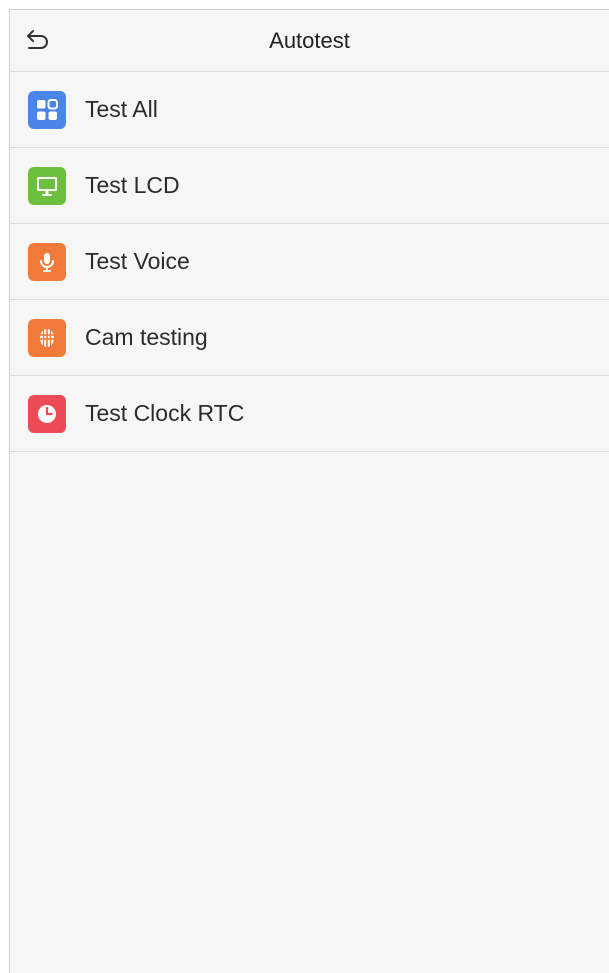 The image size is (609, 973). I want to click on page-title: Autotest, so click(309, 40).